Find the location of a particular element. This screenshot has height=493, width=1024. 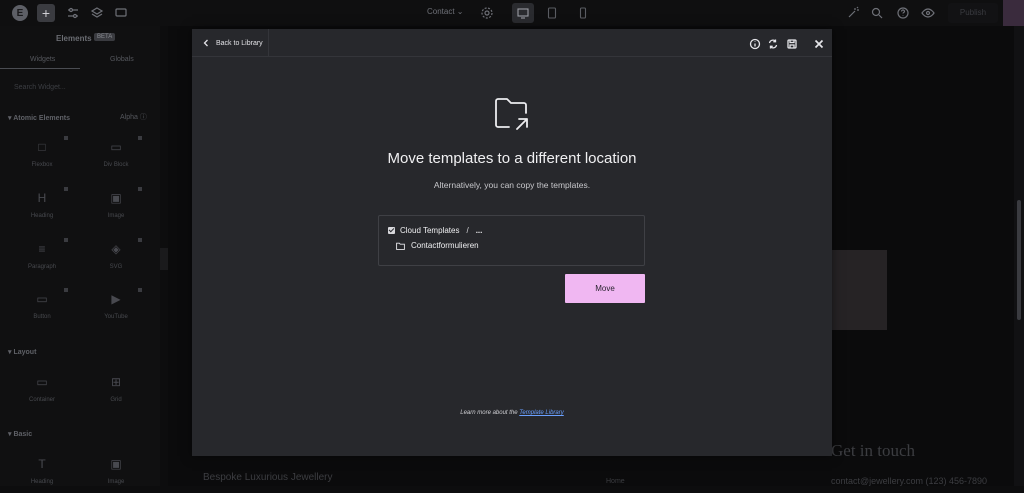

widget-container: ▭ Container is located at coordinates (42, 391).